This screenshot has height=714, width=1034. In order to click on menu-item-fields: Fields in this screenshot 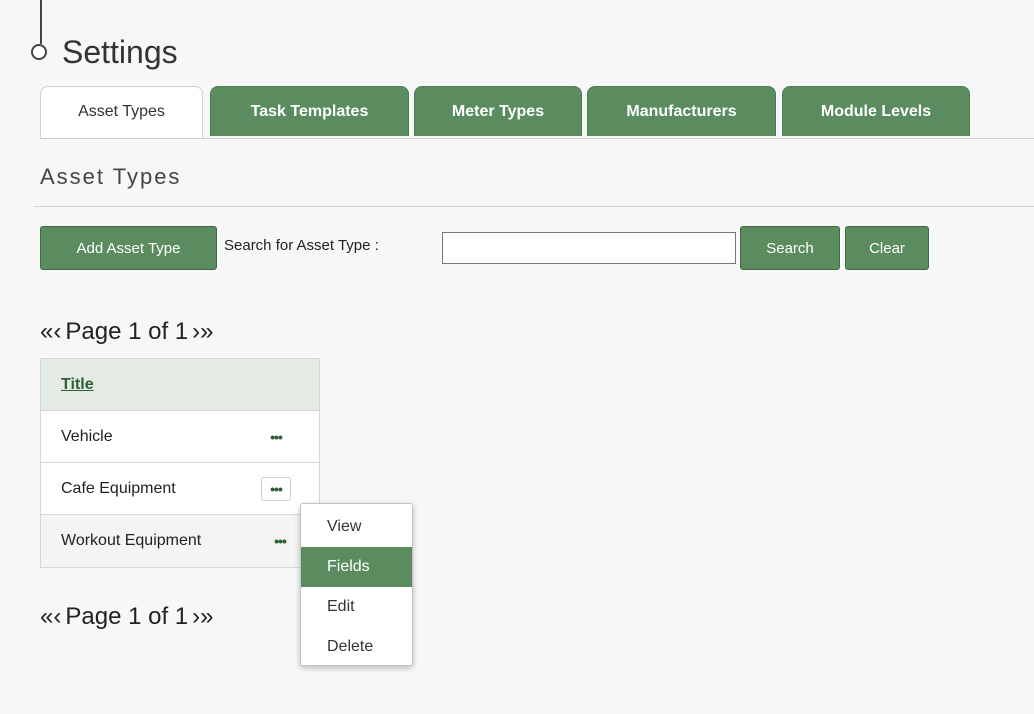, I will do `click(356, 567)`.